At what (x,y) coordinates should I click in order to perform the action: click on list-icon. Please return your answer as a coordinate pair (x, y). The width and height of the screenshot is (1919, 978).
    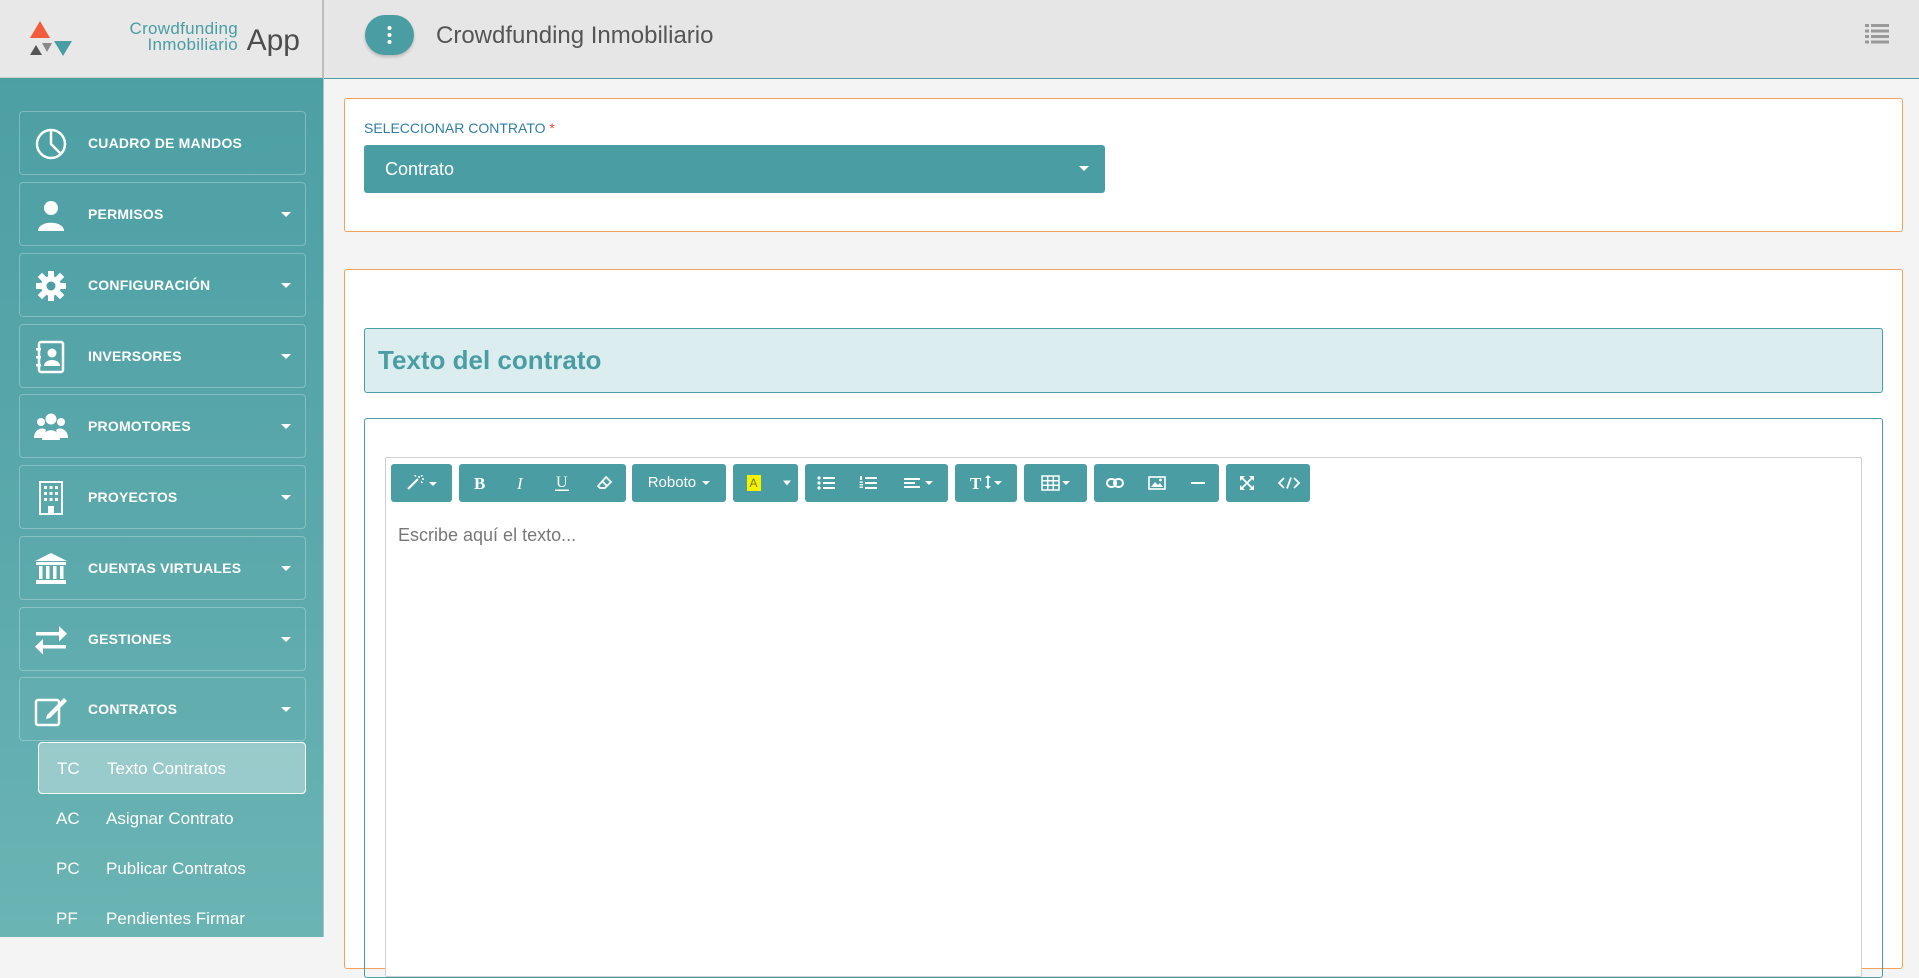
    Looking at the image, I should click on (1877, 33).